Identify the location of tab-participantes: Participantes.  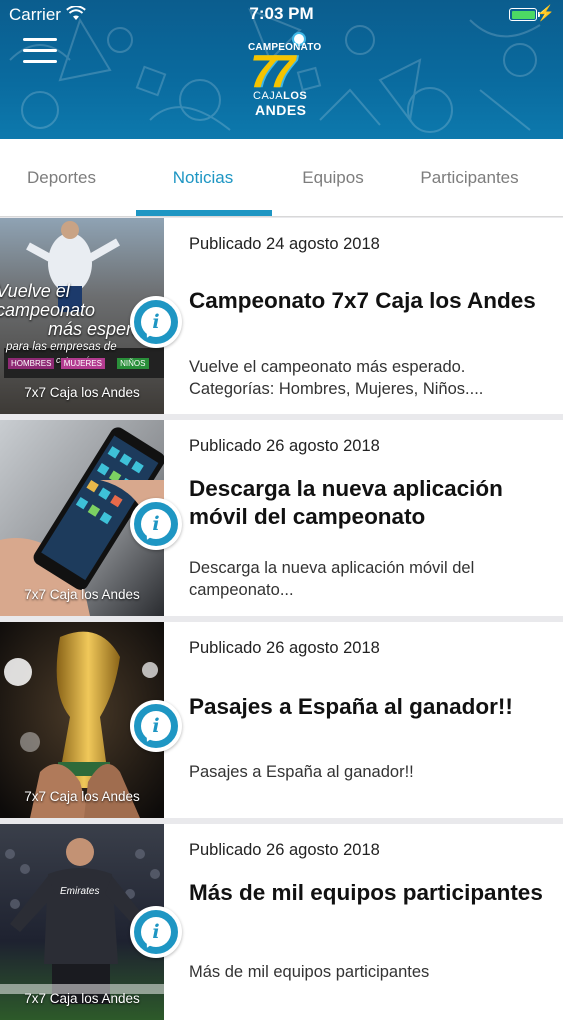
(469, 178).